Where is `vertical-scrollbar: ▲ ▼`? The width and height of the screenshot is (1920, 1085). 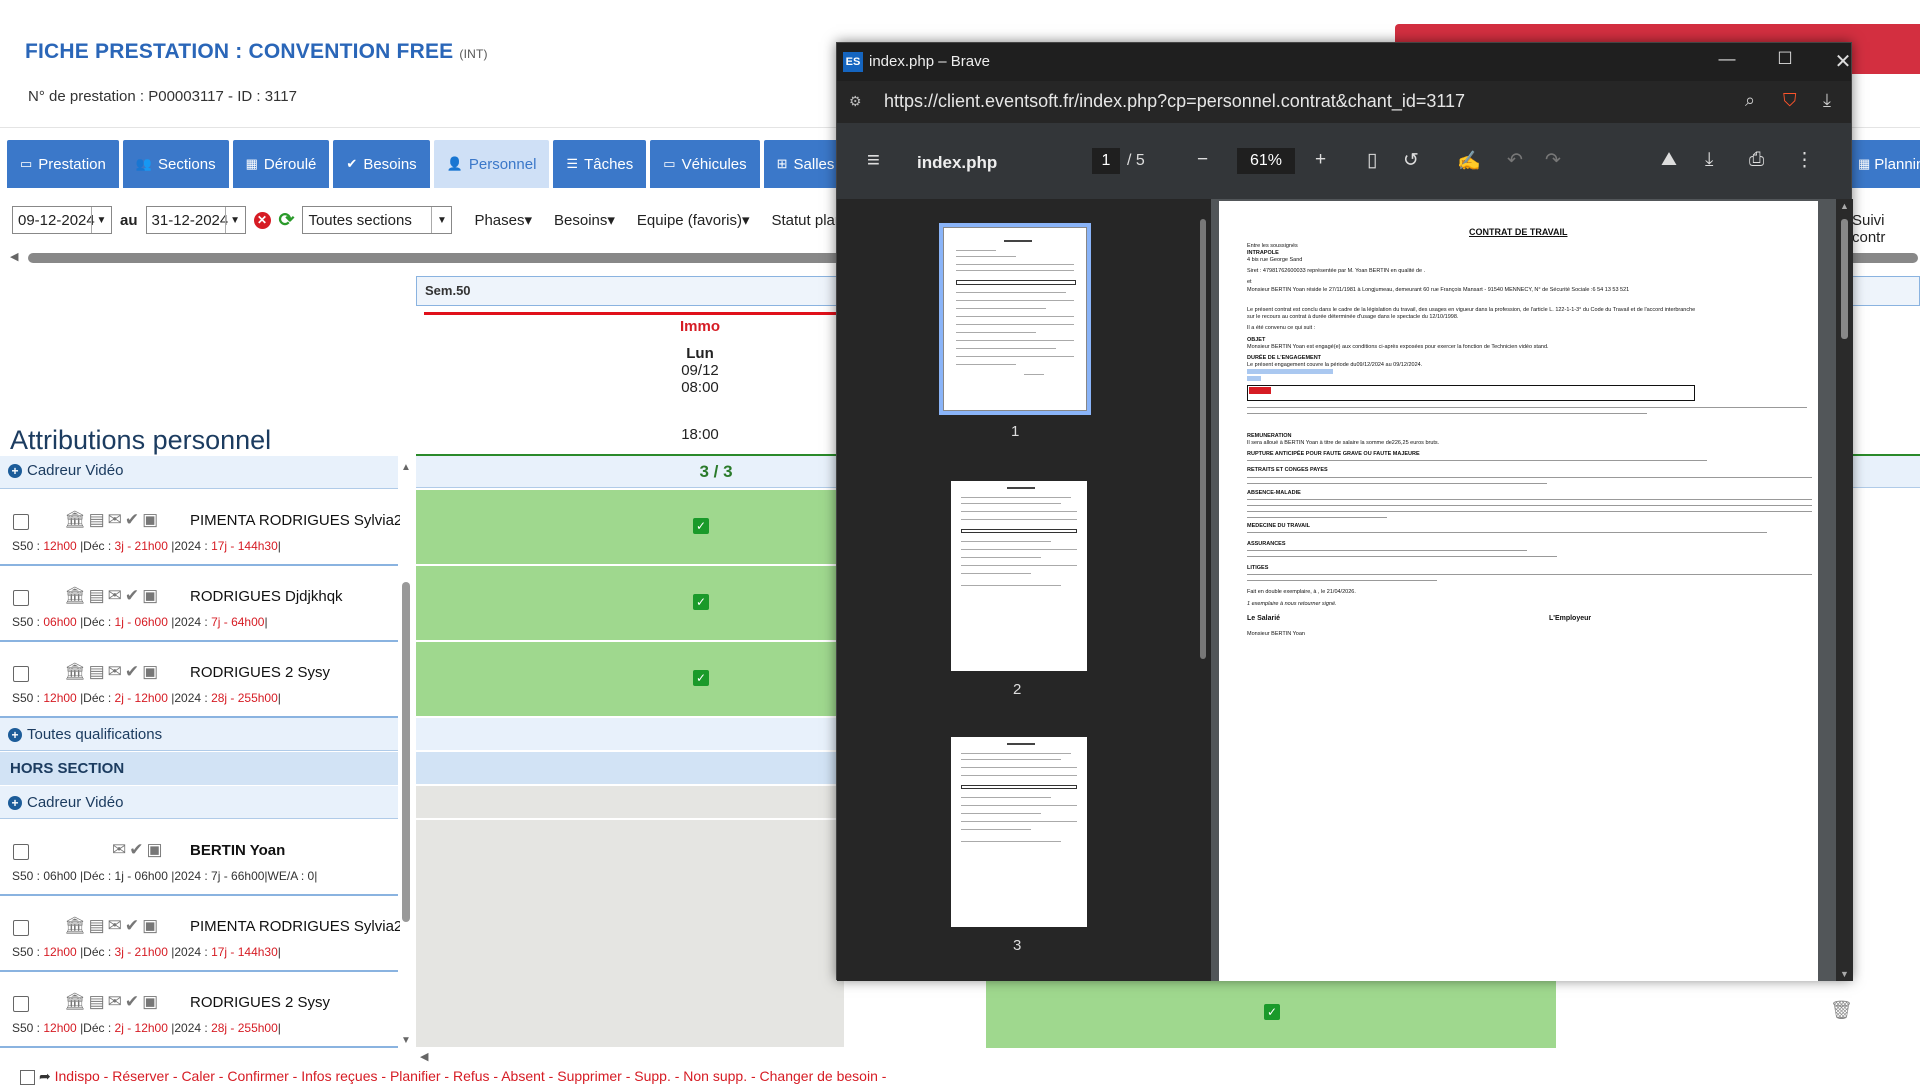 vertical-scrollbar: ▲ ▼ is located at coordinates (406, 754).